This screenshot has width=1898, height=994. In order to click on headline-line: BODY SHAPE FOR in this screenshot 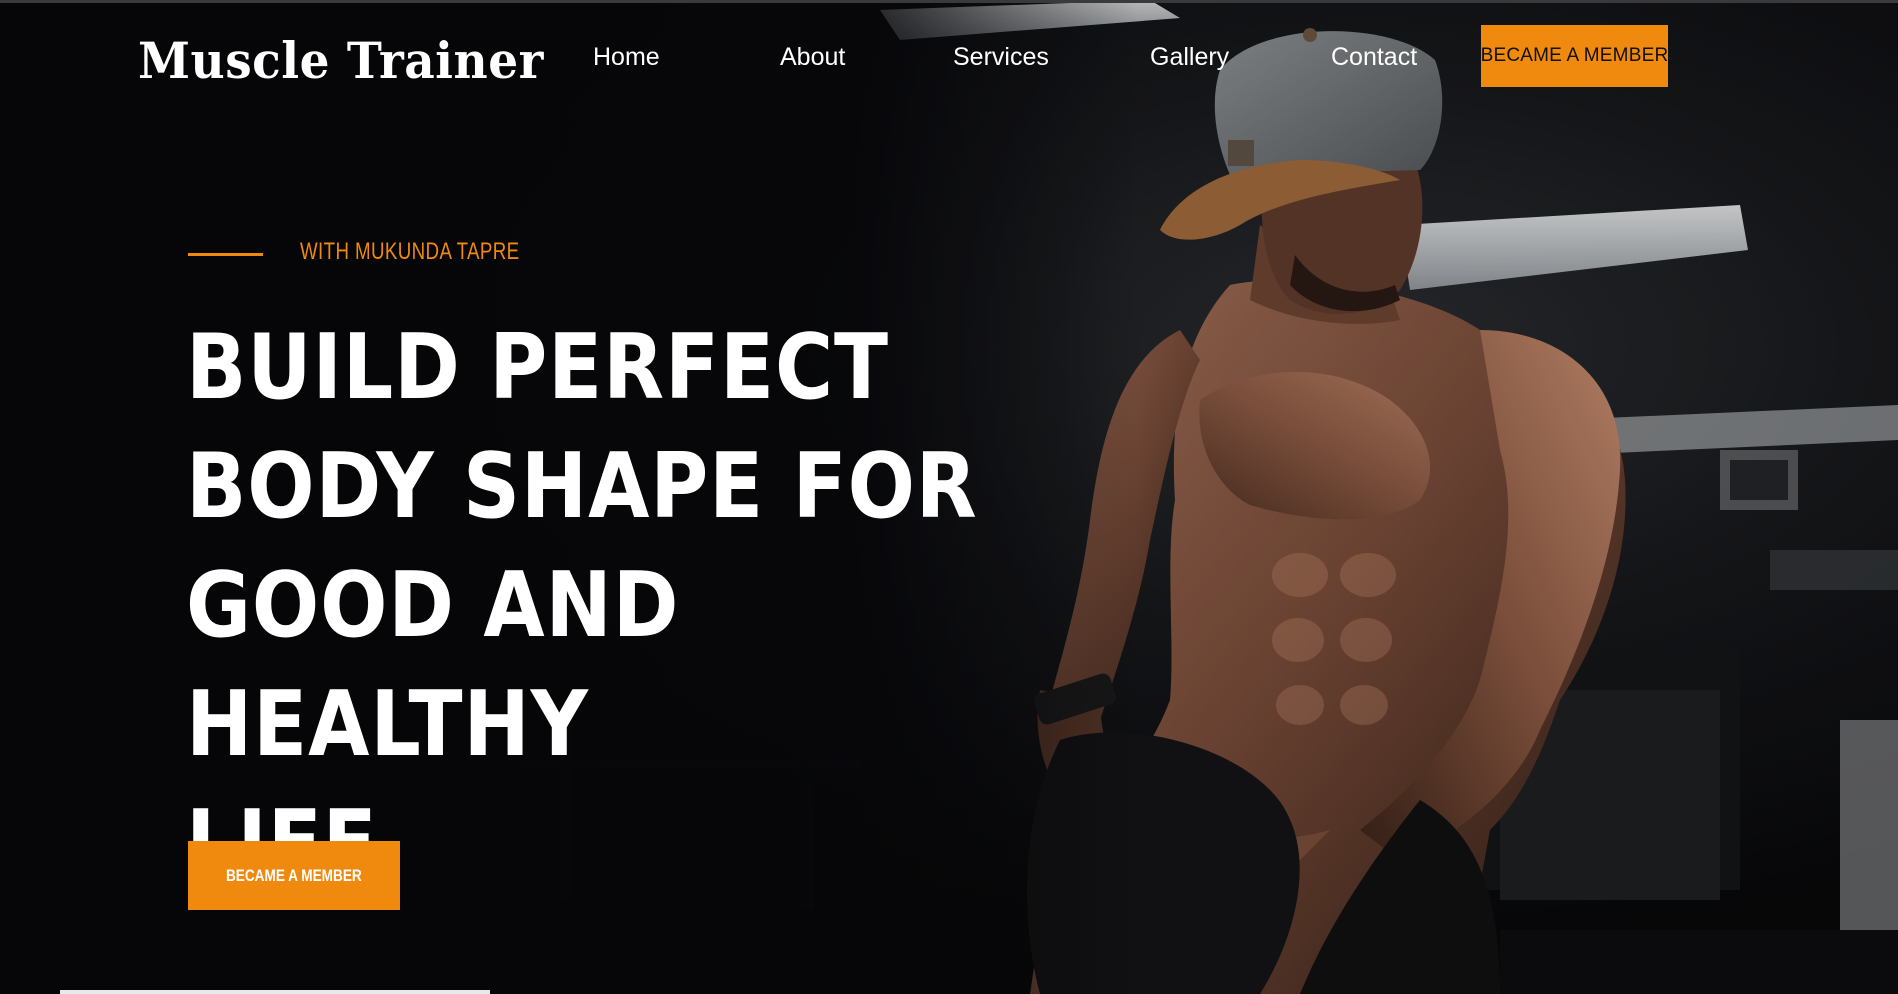, I will do `click(582, 486)`.